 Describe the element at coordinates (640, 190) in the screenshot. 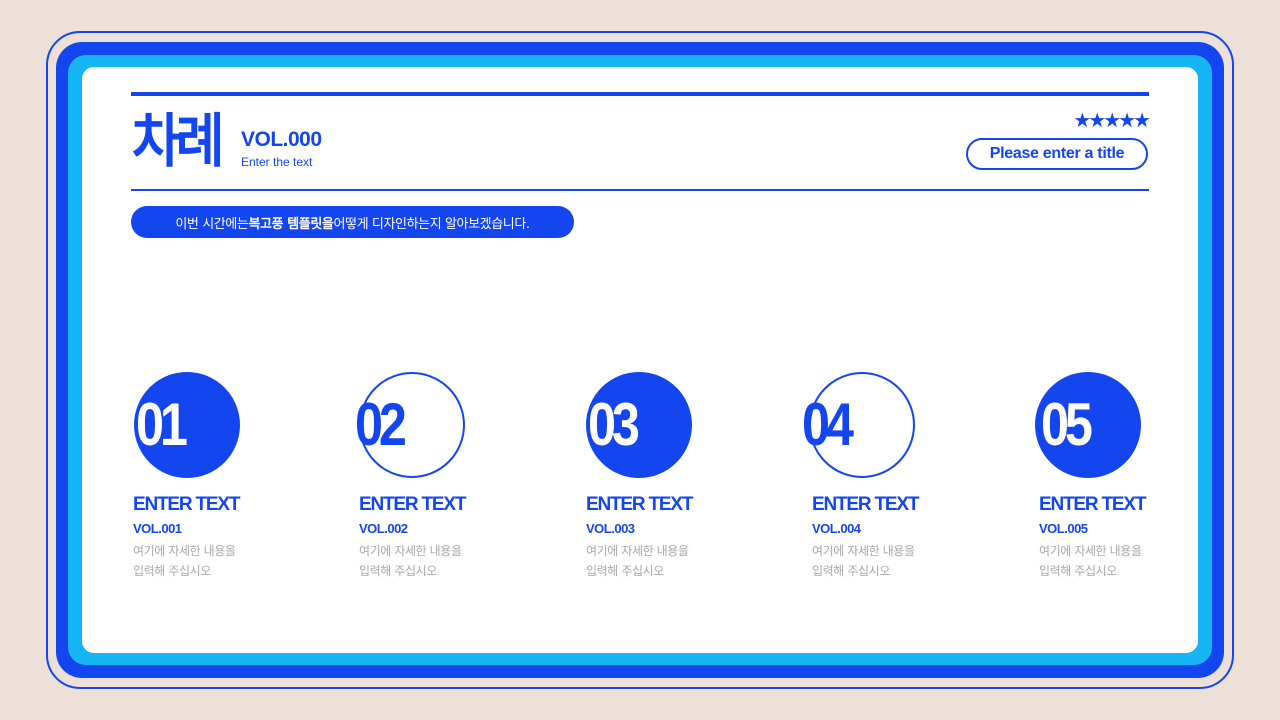

I see `header-divider` at that location.